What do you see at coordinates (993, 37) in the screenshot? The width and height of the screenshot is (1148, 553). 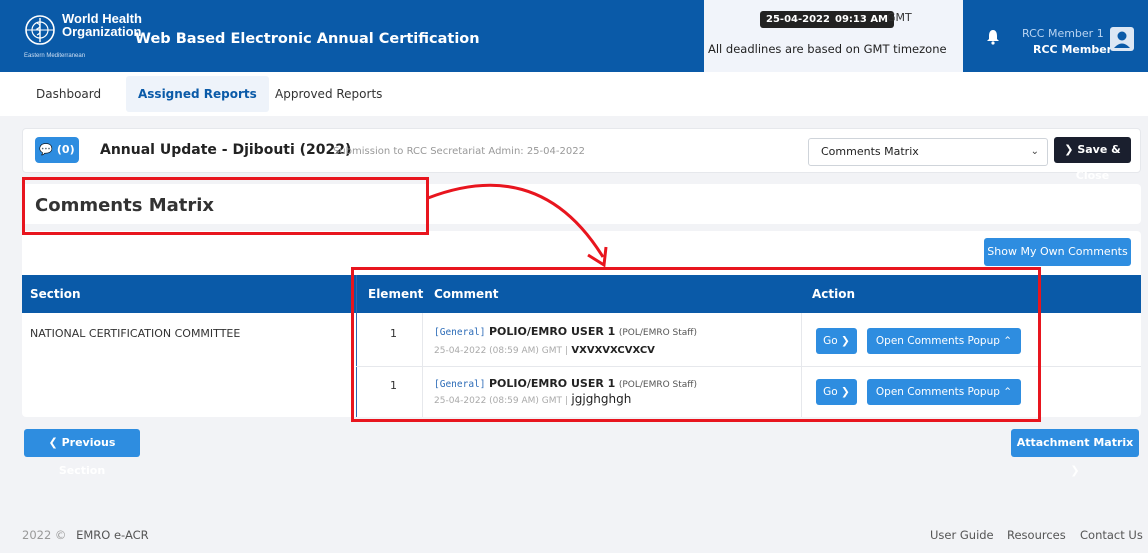 I see `bell-icon` at bounding box center [993, 37].